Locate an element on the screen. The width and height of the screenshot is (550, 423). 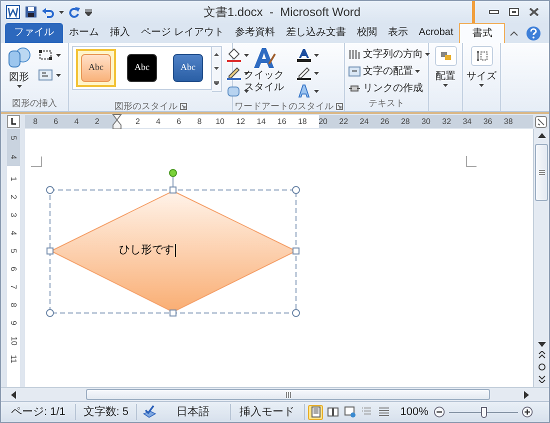
window-title: 文書1.docx - Microsoft Word is located at coordinates (282, 12).